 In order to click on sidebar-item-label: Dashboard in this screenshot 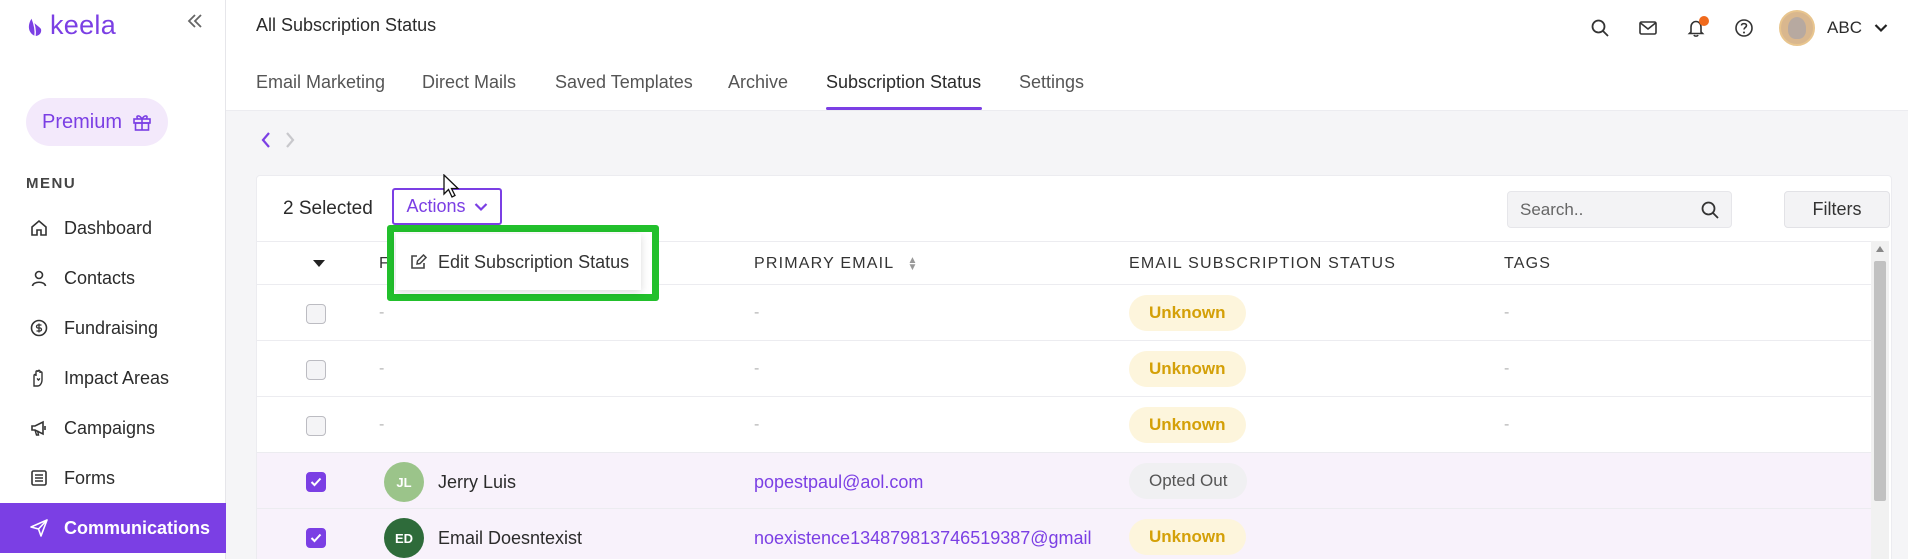, I will do `click(108, 227)`.